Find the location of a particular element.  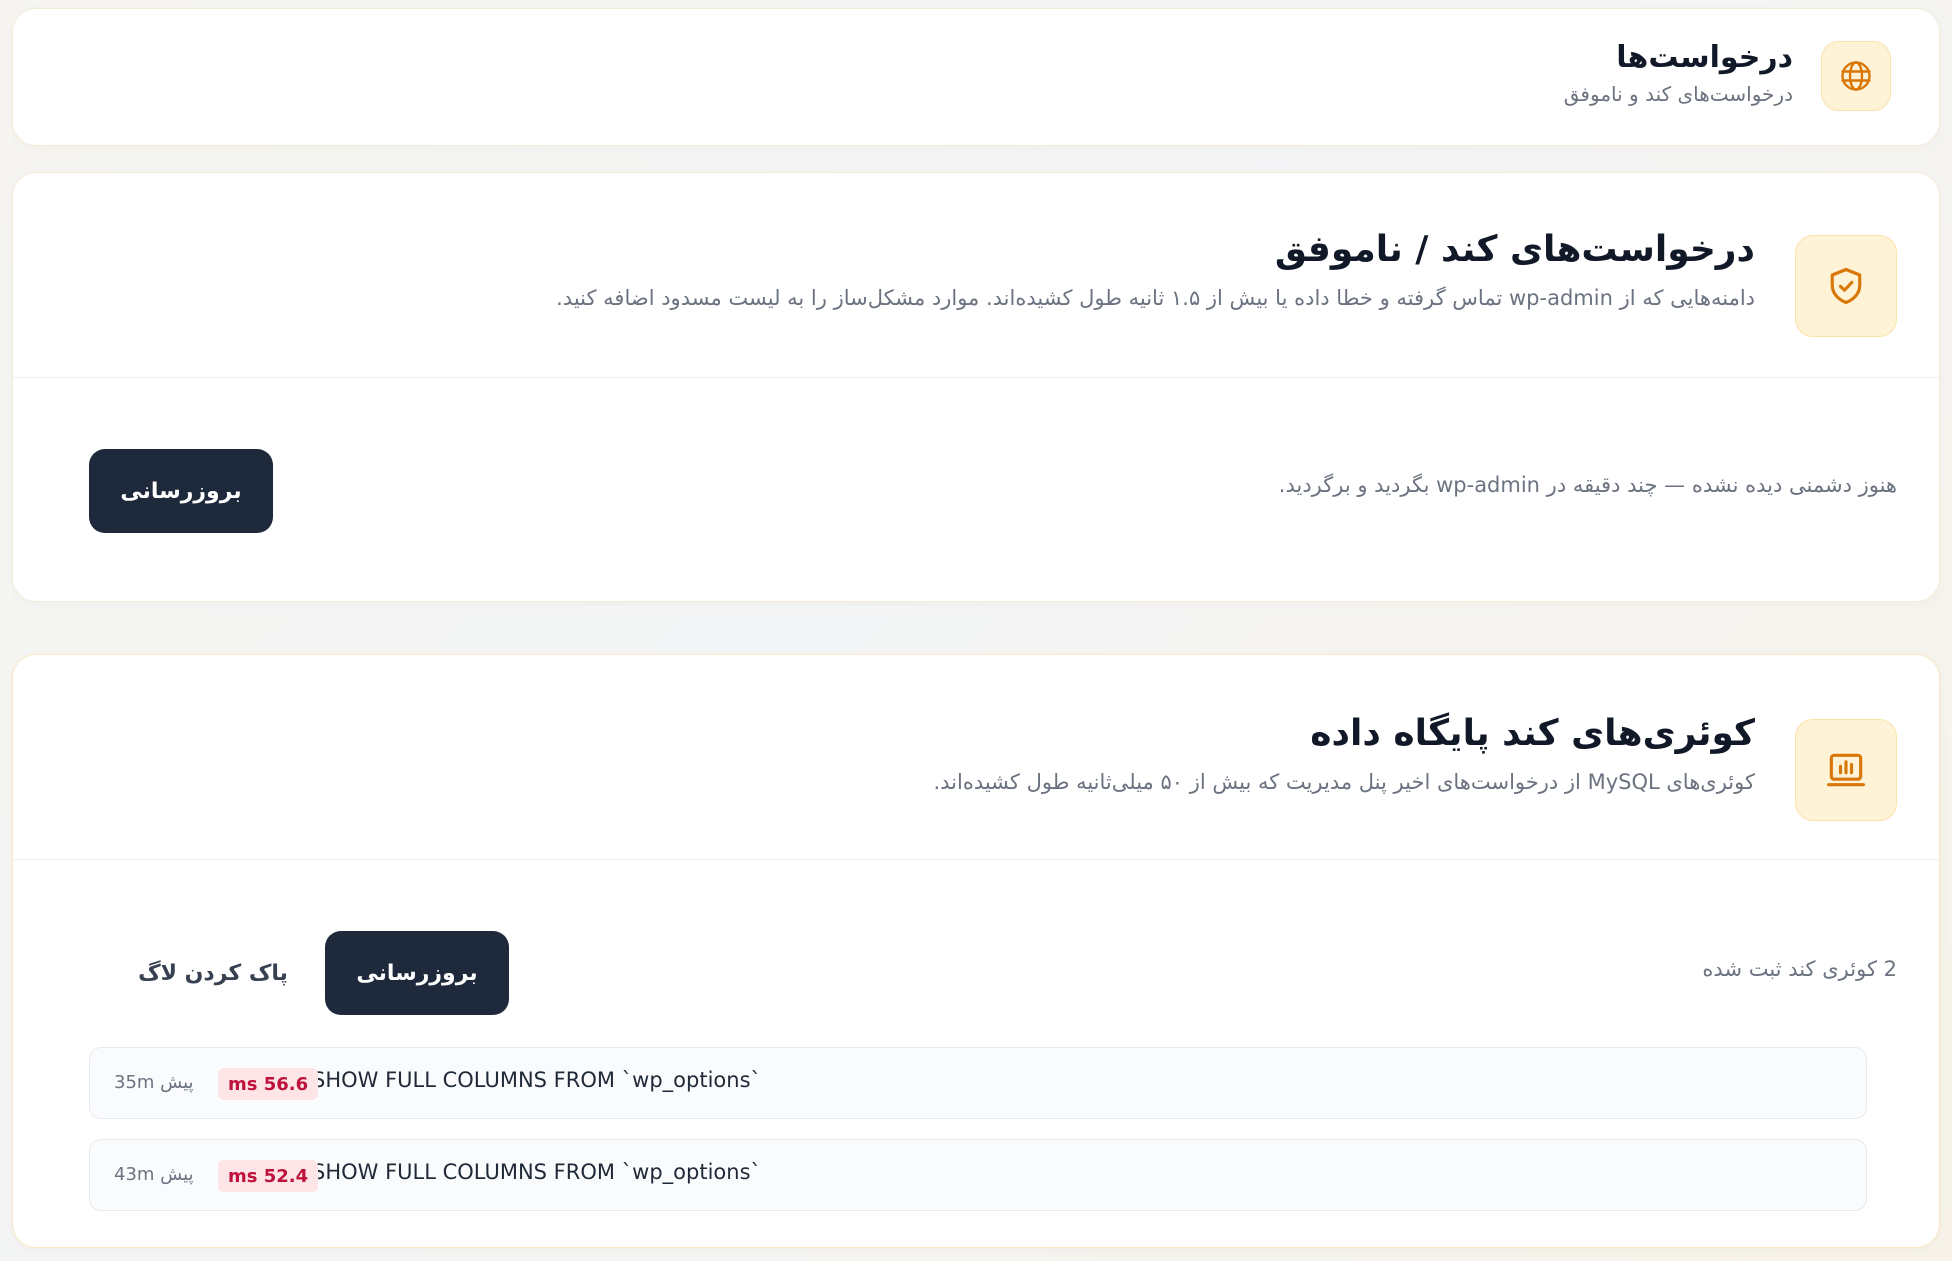

slow-queries-count: 2 کوئری کند ثبت شده is located at coordinates (1799, 969).